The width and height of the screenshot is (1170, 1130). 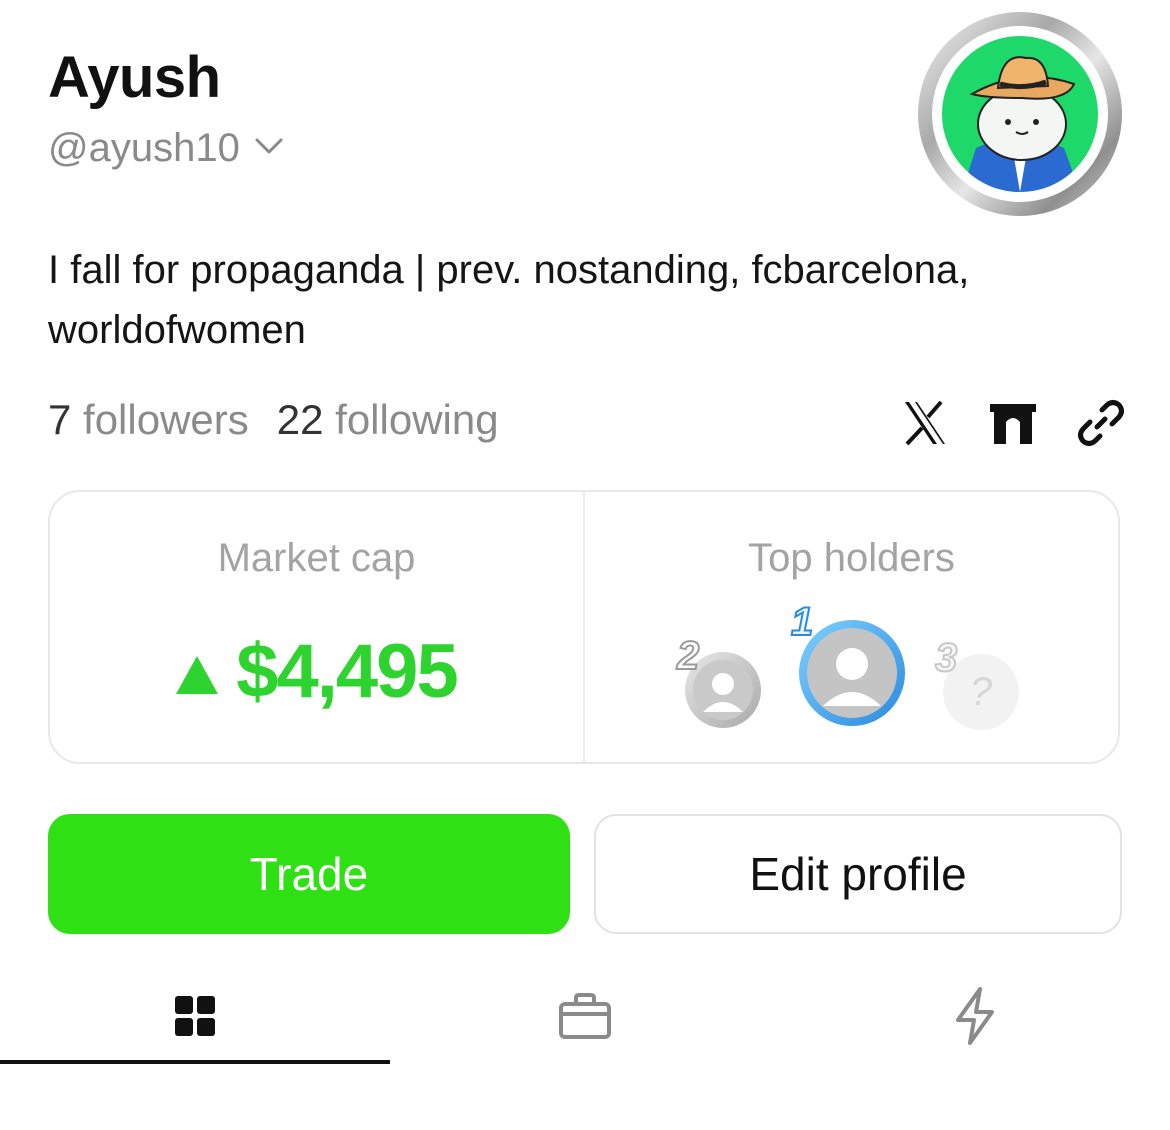 What do you see at coordinates (851, 558) in the screenshot?
I see `top-holders-label: Top holders` at bounding box center [851, 558].